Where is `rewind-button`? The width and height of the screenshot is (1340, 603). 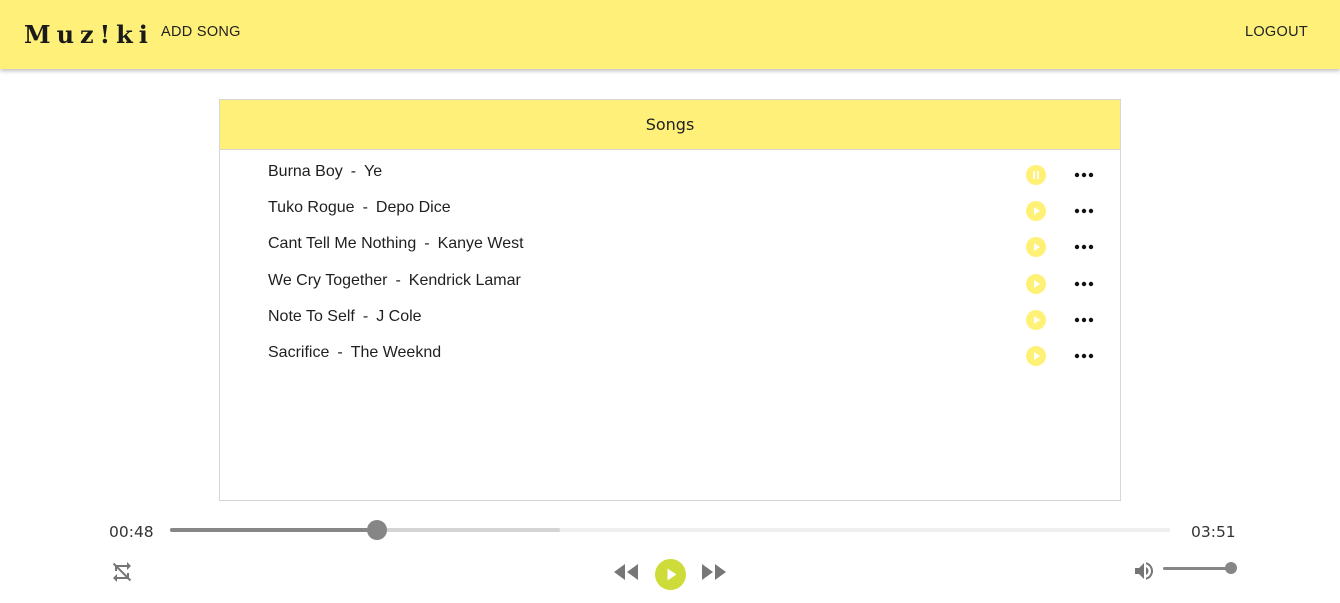
rewind-button is located at coordinates (626, 572).